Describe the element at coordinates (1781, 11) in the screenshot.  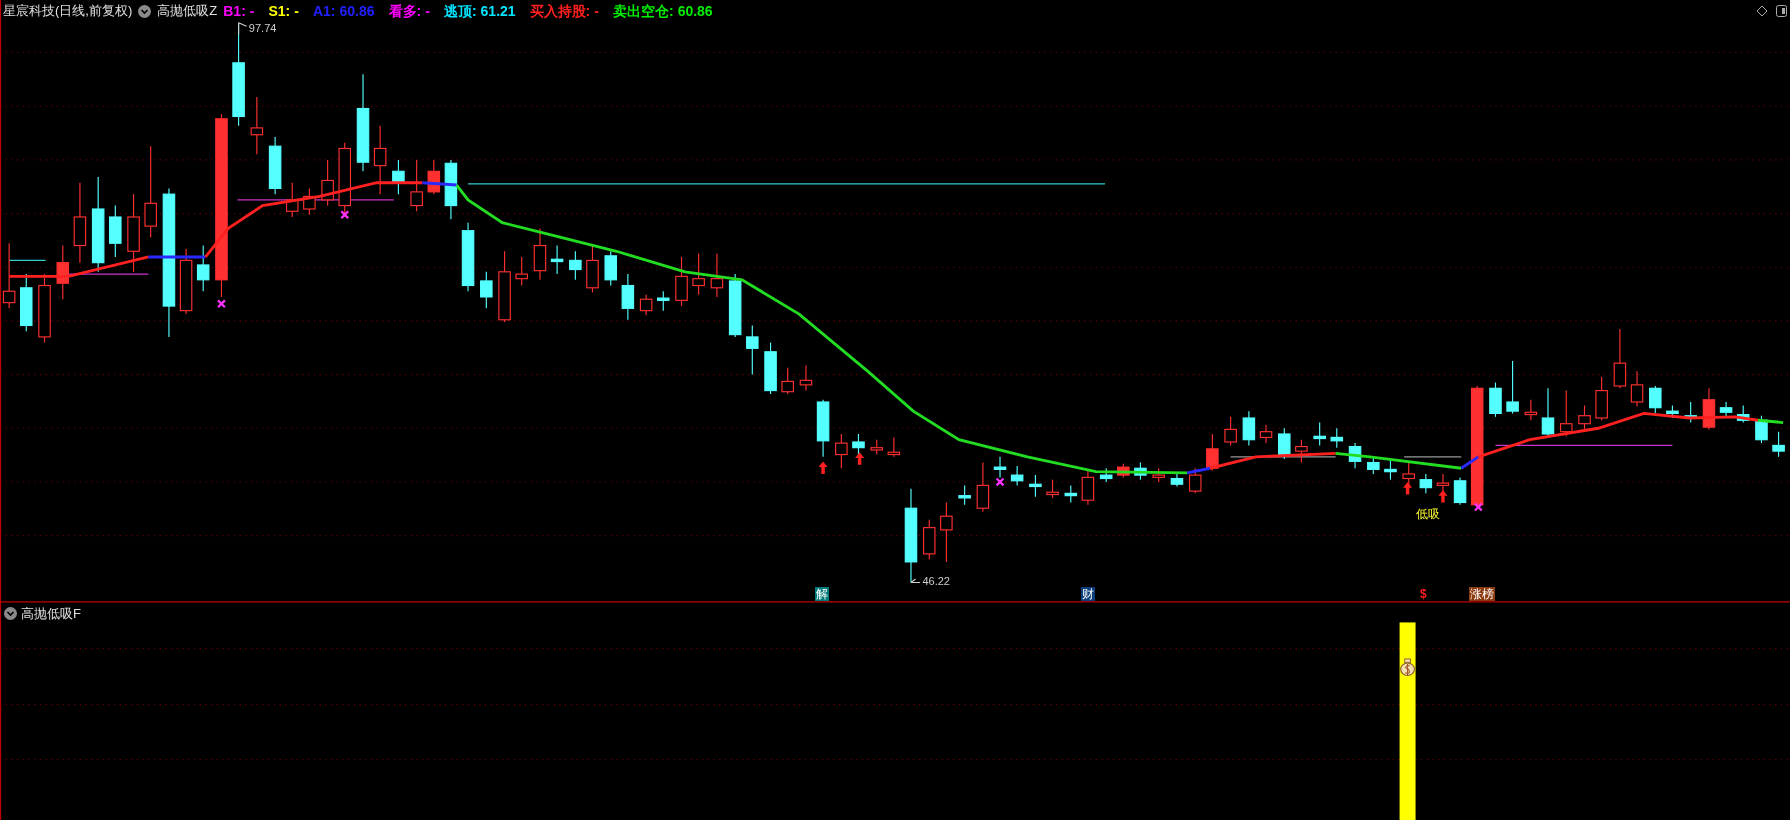
I see `panel-toggle-icon` at that location.